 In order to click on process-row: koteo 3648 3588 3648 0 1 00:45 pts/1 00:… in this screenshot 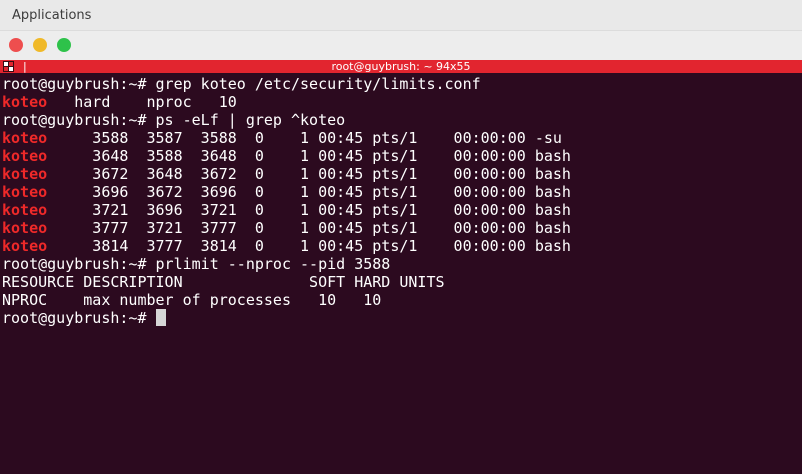, I will do `click(286, 156)`.